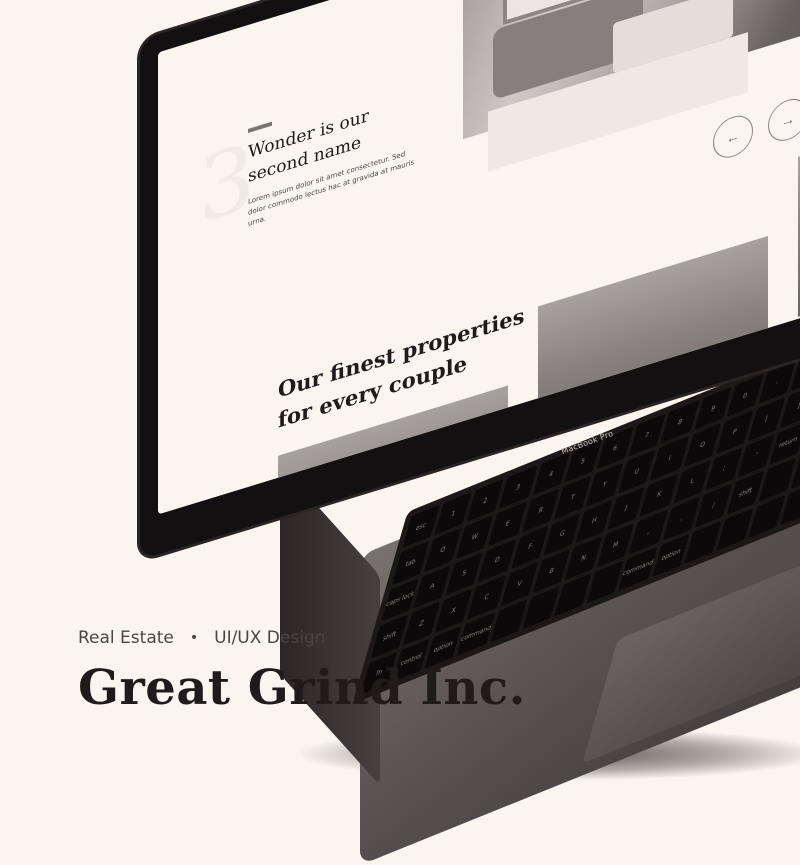 The height and width of the screenshot is (865, 800). Describe the element at coordinates (330, 625) in the screenshot. I see `laptop-side-edge` at that location.